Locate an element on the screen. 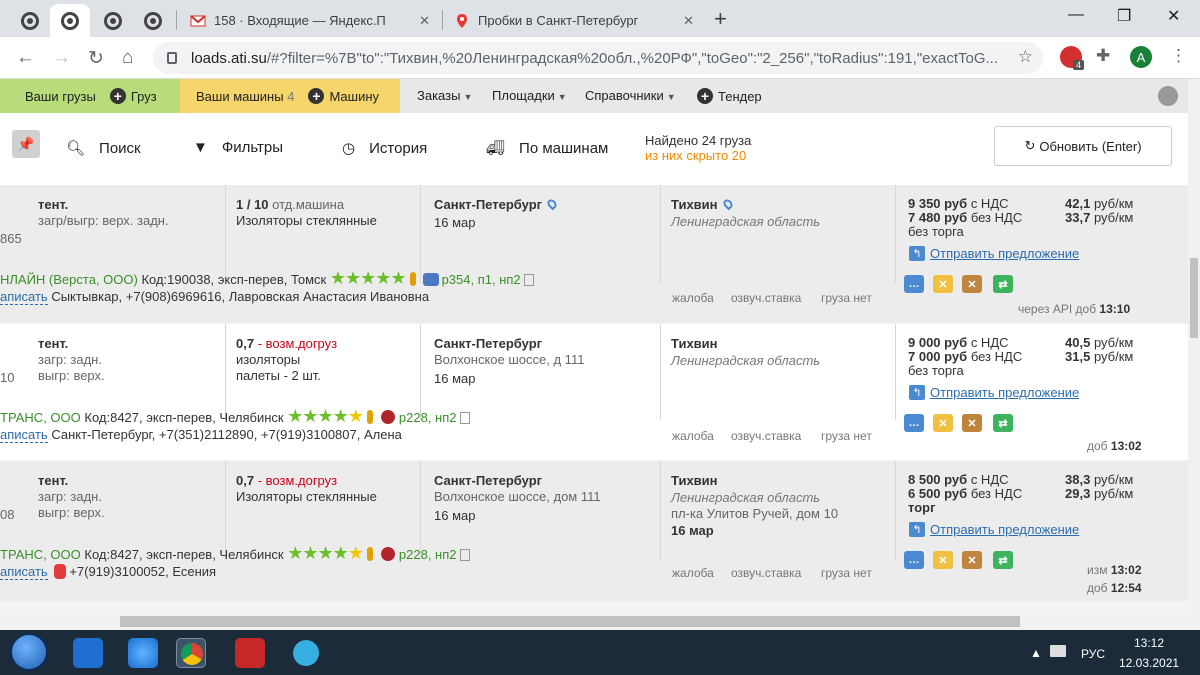 Image resolution: width=1200 pixels, height=675 pixels. language-indicator: РУС is located at coordinates (1093, 654).